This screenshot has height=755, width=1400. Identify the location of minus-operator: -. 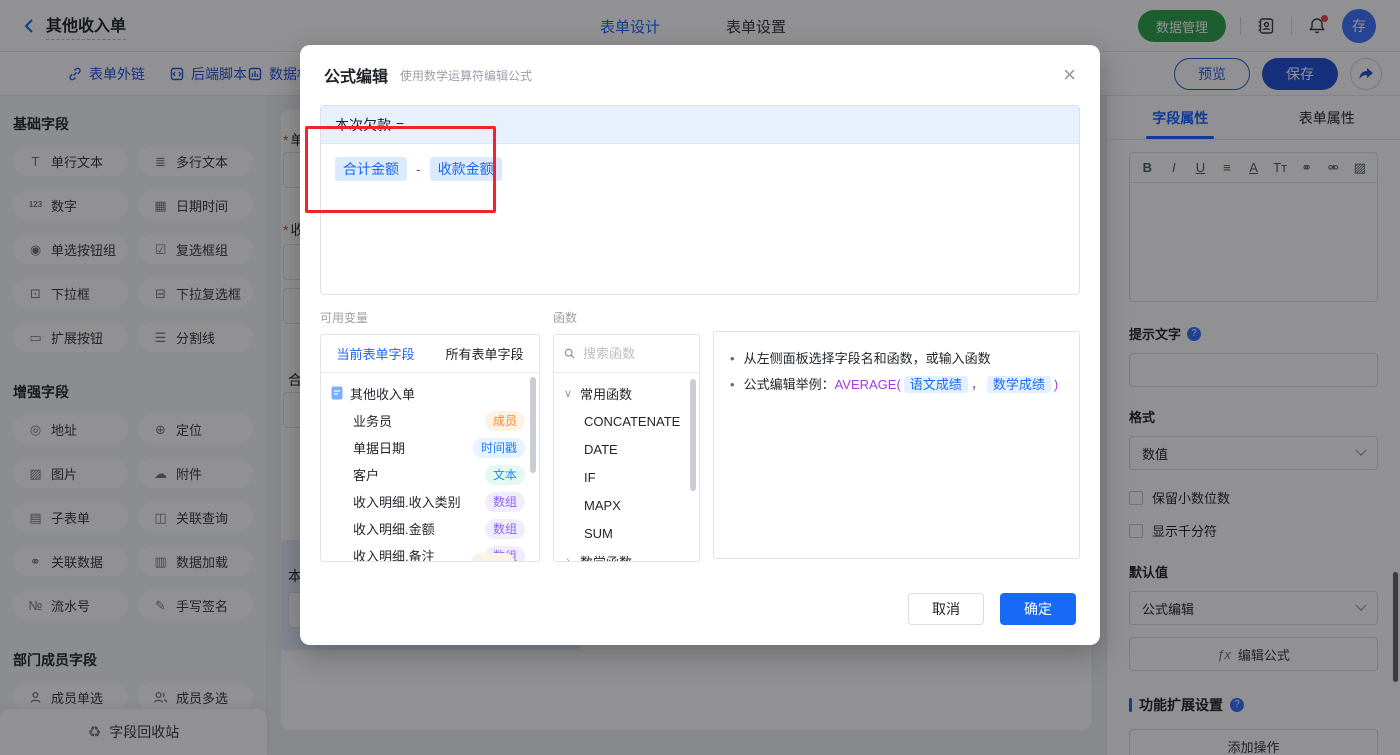
(418, 169).